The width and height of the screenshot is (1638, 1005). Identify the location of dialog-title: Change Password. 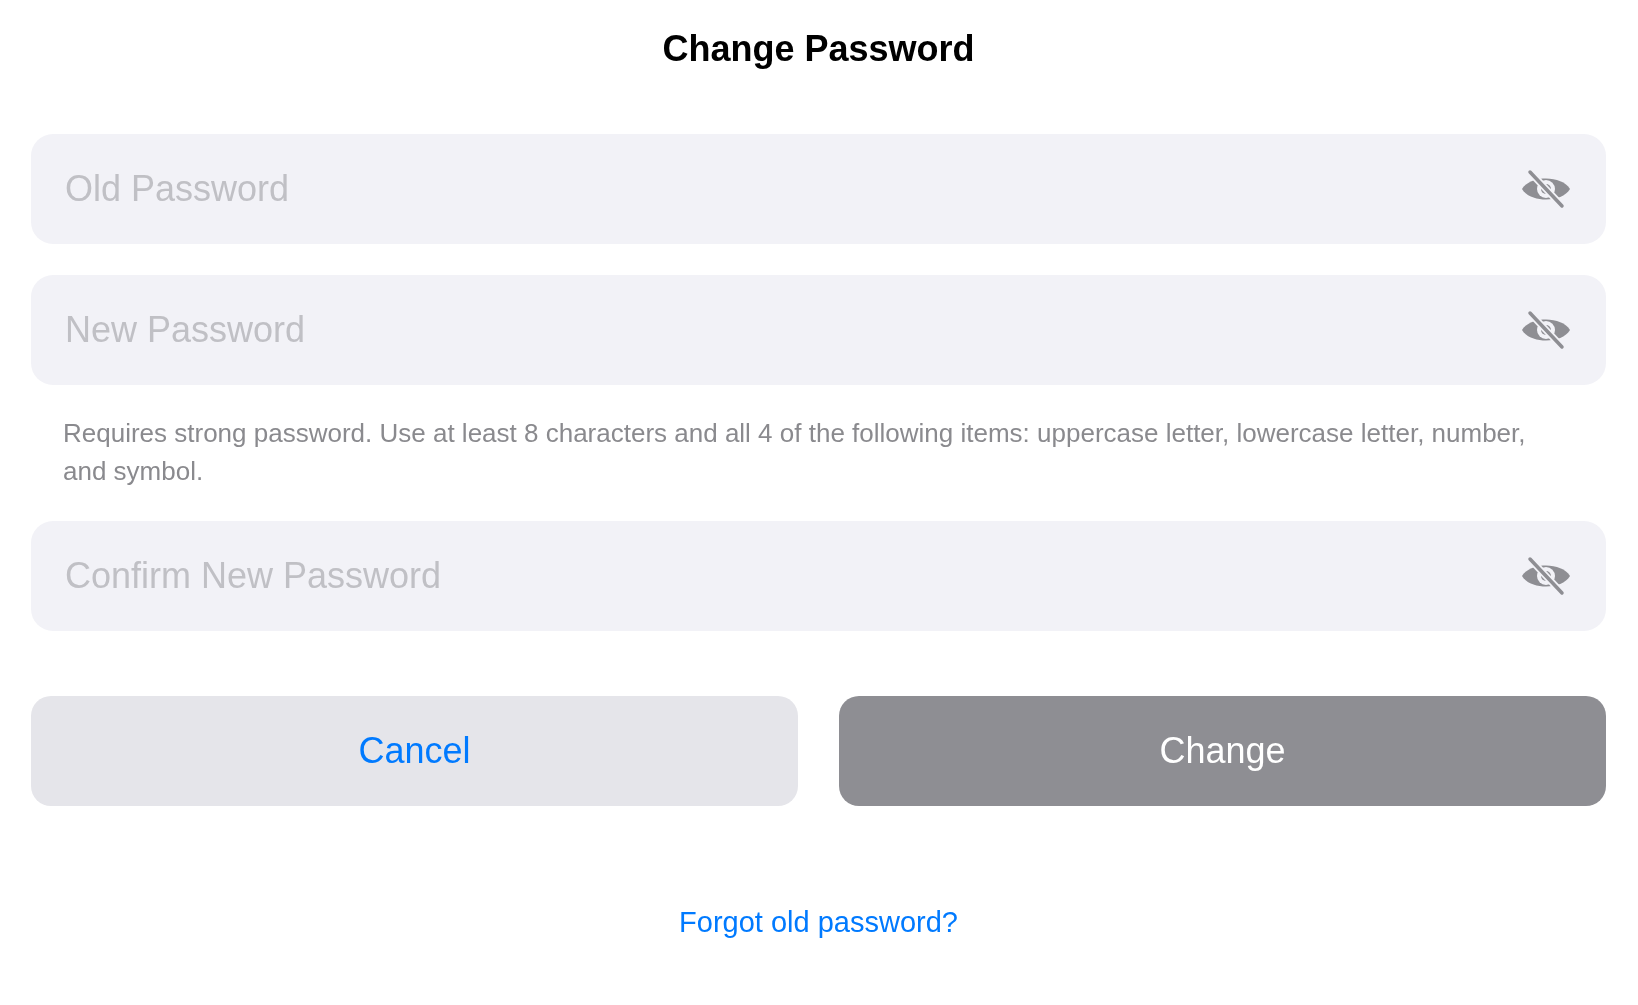
(818, 49).